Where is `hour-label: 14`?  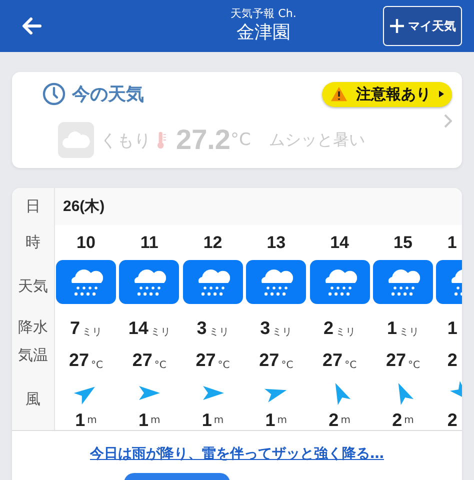
hour-label: 14 is located at coordinates (340, 243).